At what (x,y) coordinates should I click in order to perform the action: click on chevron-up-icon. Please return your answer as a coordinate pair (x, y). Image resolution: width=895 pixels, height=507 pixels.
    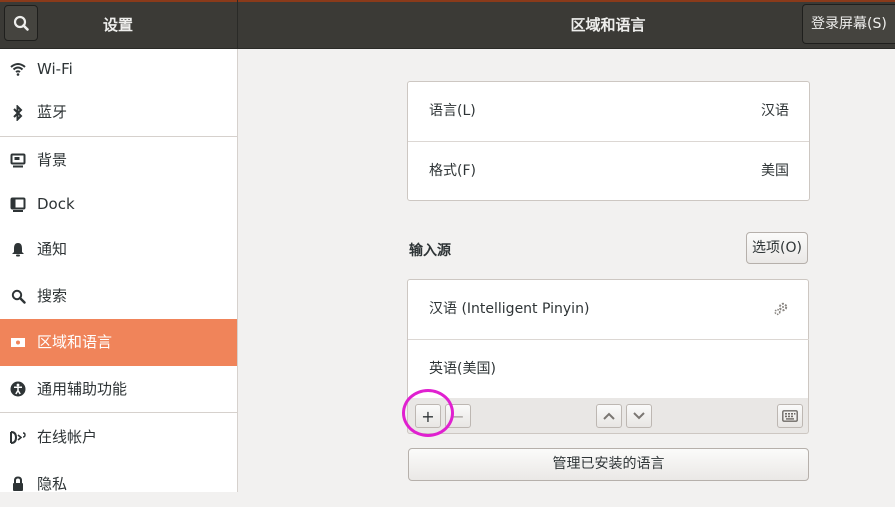
    Looking at the image, I should click on (609, 416).